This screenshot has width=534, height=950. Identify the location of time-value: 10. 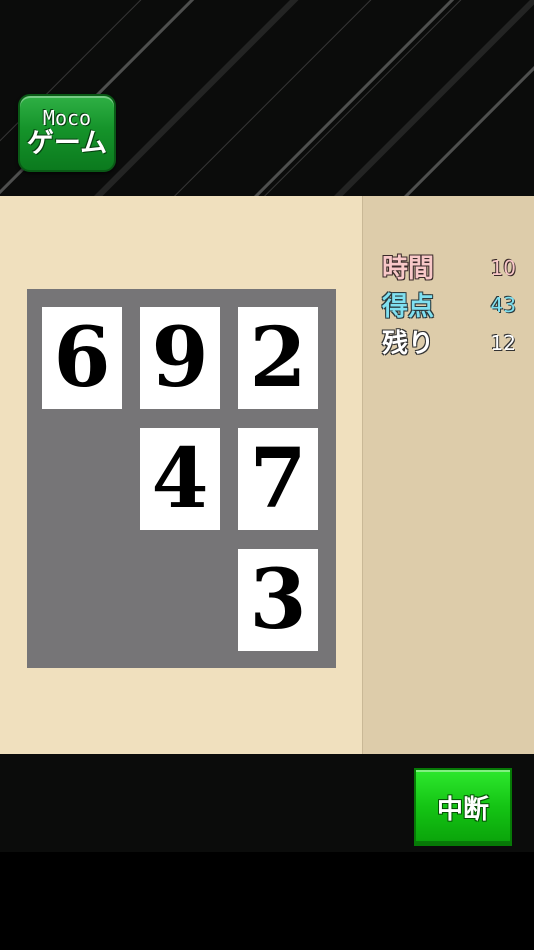
(503, 268).